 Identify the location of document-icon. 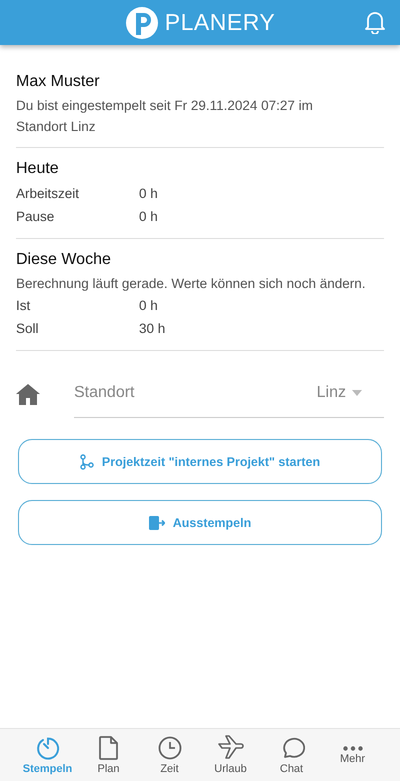
(109, 748).